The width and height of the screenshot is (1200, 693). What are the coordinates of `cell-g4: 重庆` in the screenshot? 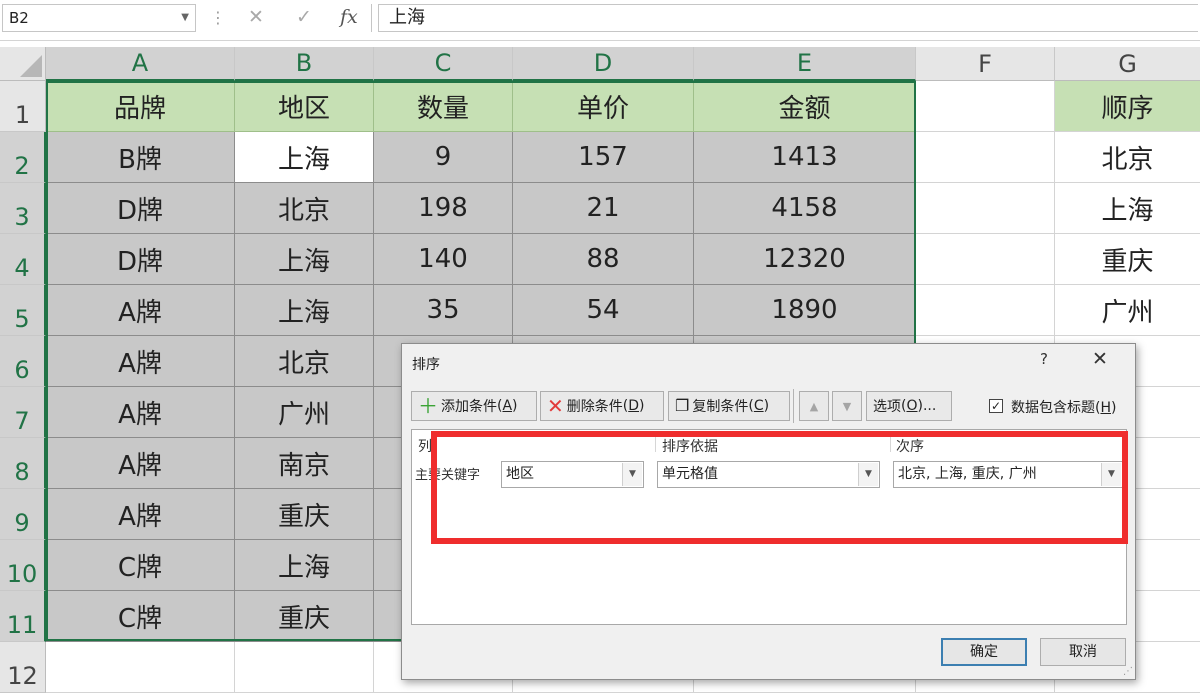 It's located at (1127, 259).